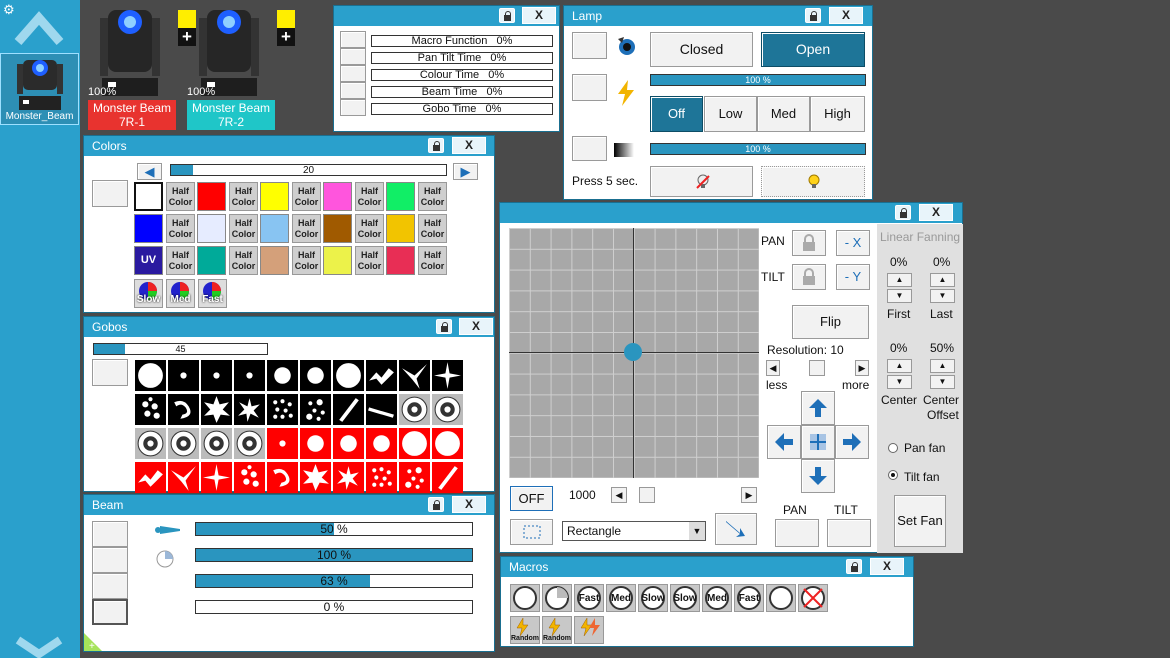 This screenshot has height=658, width=1170. Describe the element at coordinates (148, 293) in the screenshot. I see `color-speed-slow: Slow` at that location.